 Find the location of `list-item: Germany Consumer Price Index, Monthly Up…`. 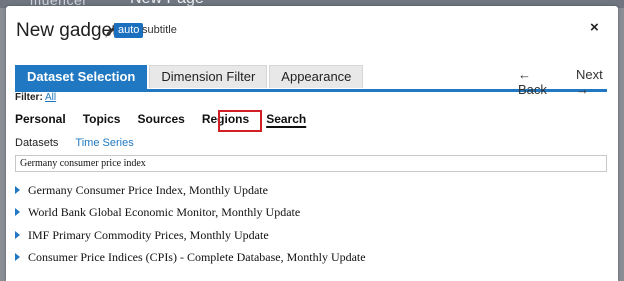

list-item: Germany Consumer Price Index, Monthly Up… is located at coordinates (141, 190).